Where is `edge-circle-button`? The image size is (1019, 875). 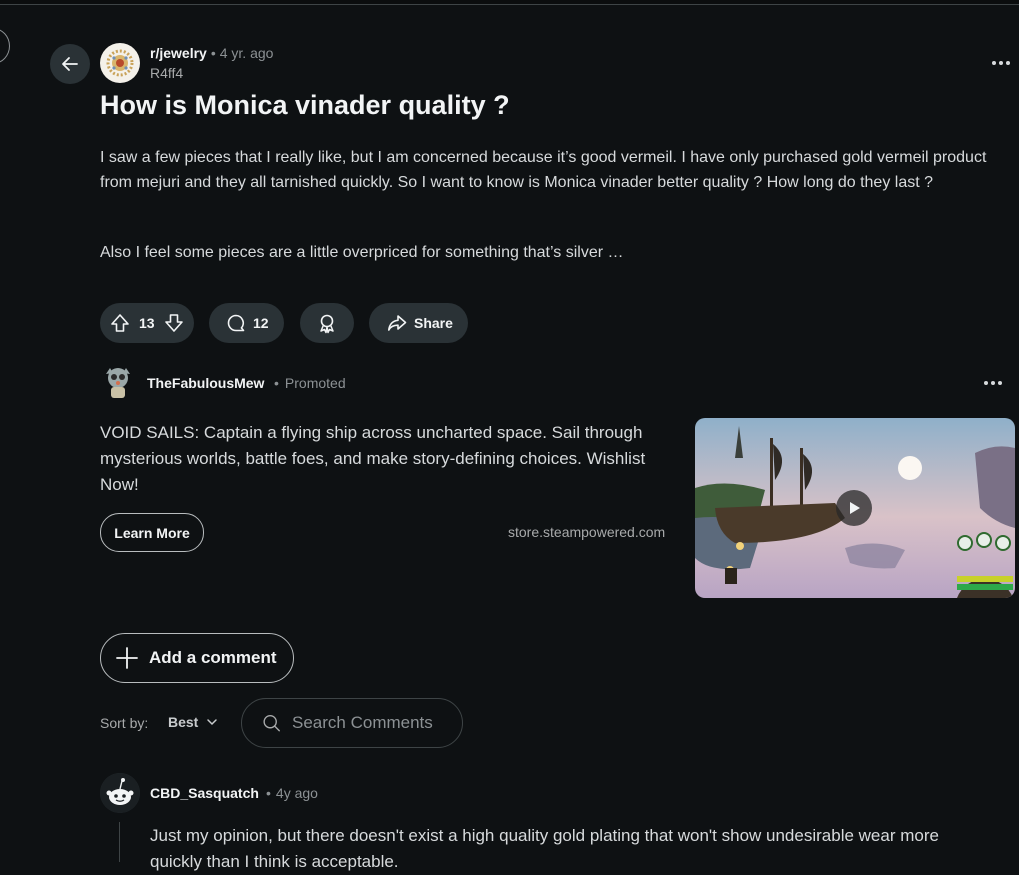 edge-circle-button is located at coordinates (5, 46).